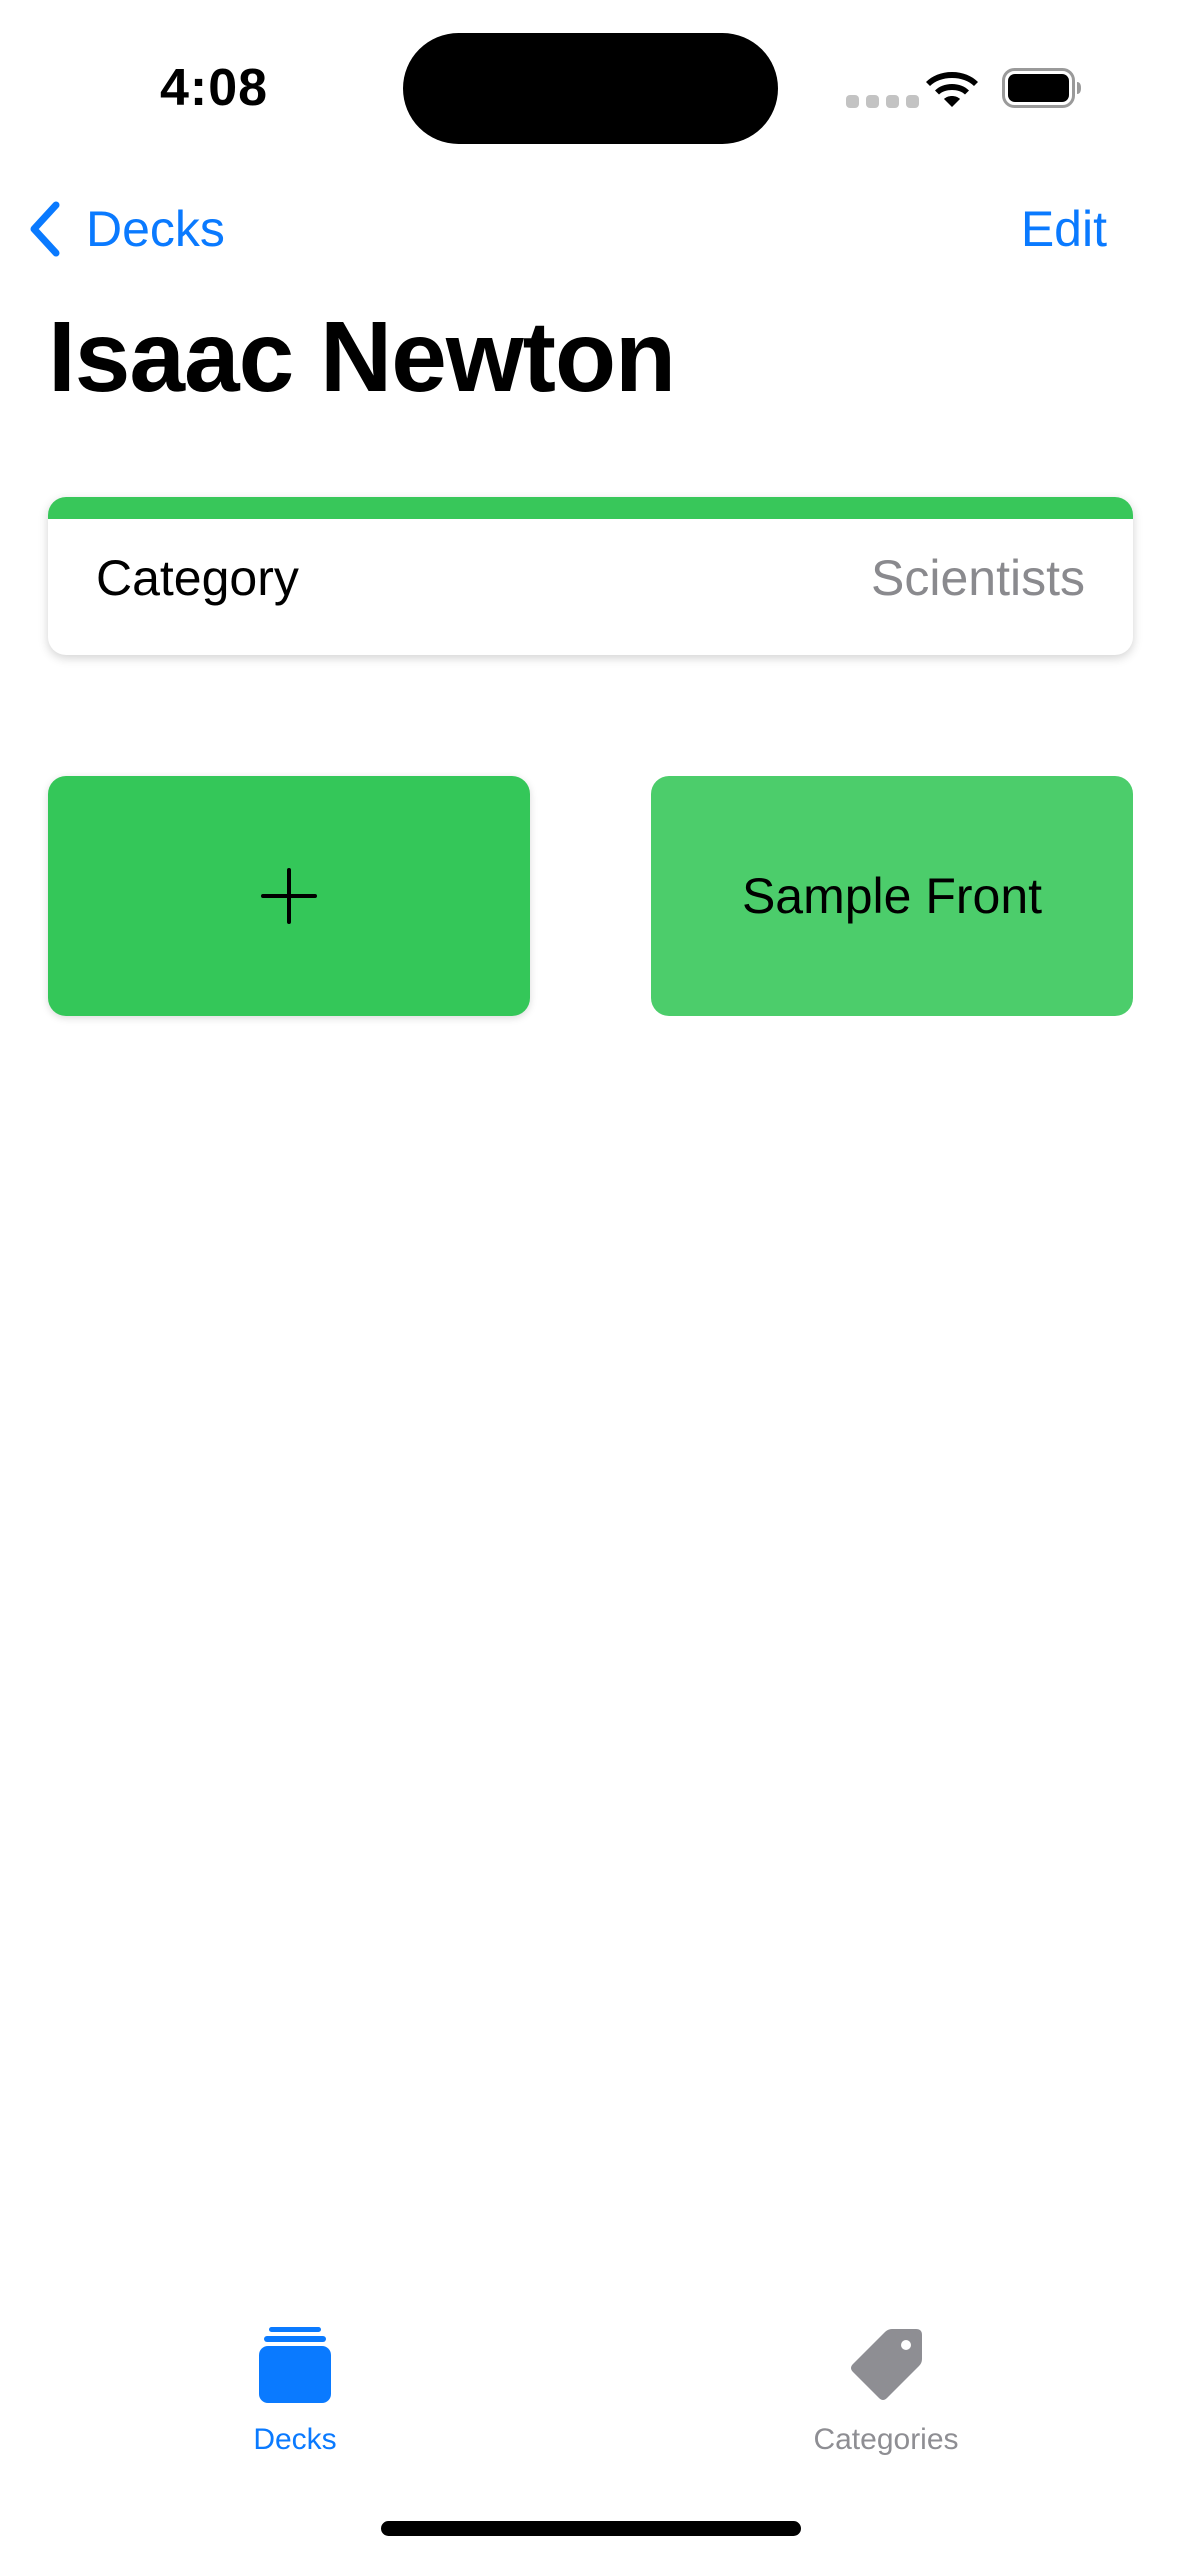 The height and width of the screenshot is (2556, 1179). What do you see at coordinates (214, 88) in the screenshot?
I see `status-time: 4:08` at bounding box center [214, 88].